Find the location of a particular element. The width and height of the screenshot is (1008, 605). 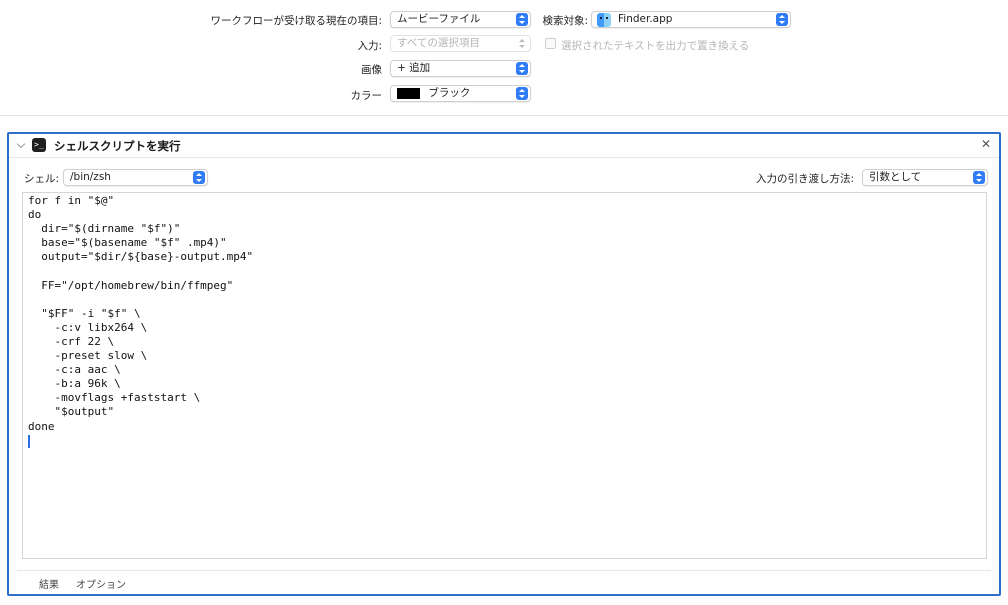

workflow-input-label: ワークフローが受け取る現在の項目: is located at coordinates (296, 21).